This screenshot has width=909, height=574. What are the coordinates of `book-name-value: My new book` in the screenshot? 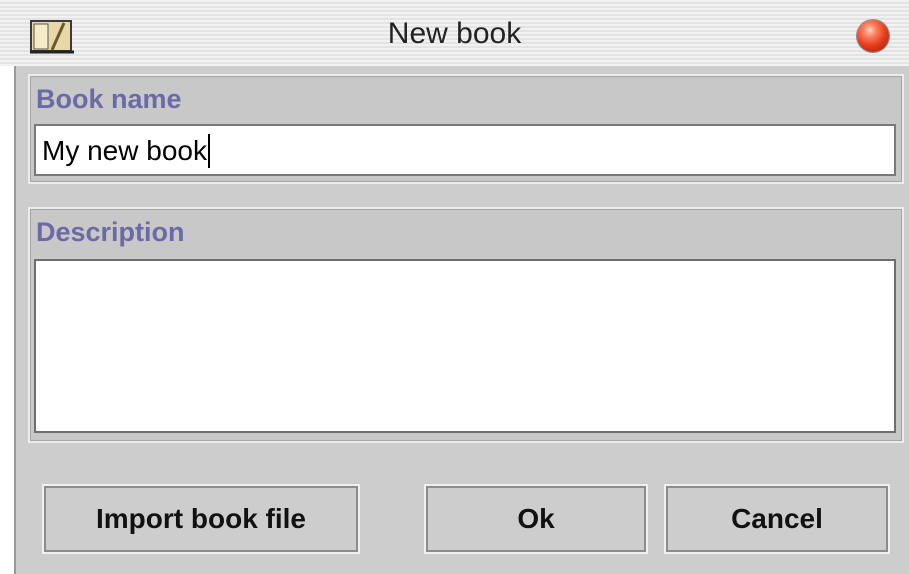 It's located at (124, 150).